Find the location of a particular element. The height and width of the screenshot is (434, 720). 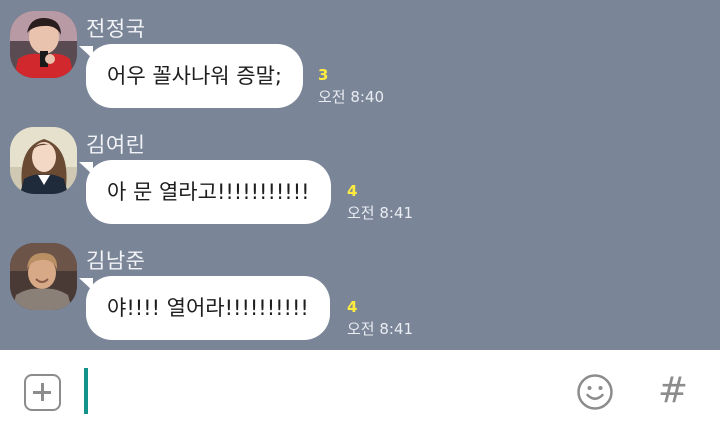

sender-name: 김여린 is located at coordinates (116, 145).